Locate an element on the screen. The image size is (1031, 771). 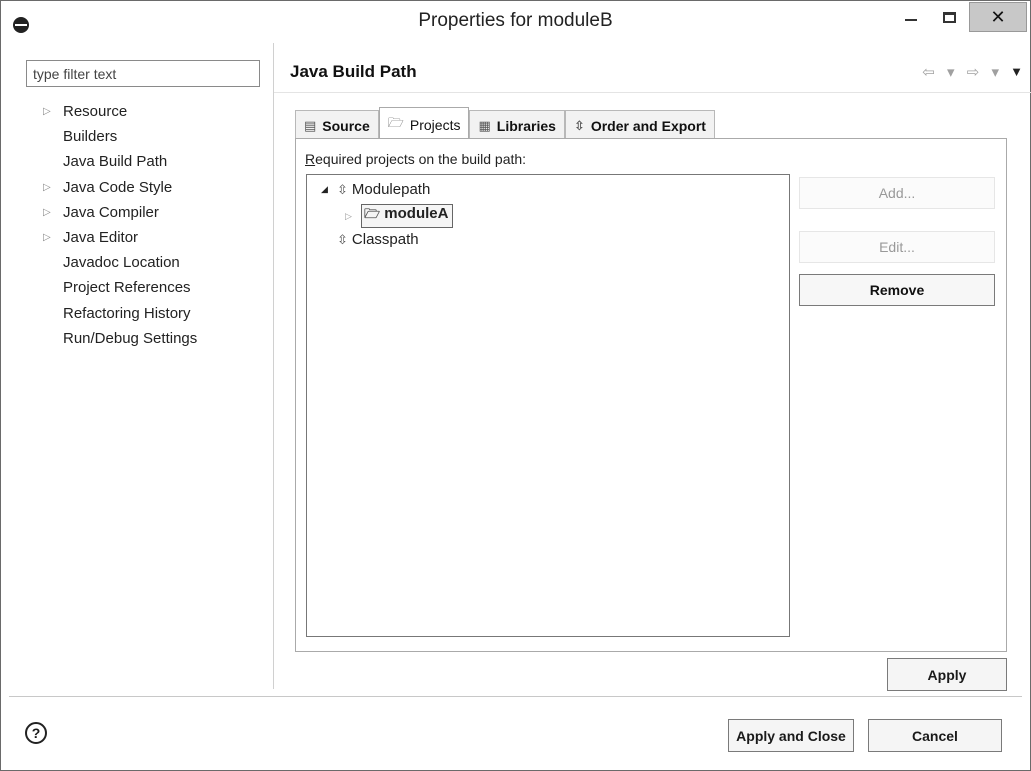
tree-item-label: Java Compiler is located at coordinates (111, 212).